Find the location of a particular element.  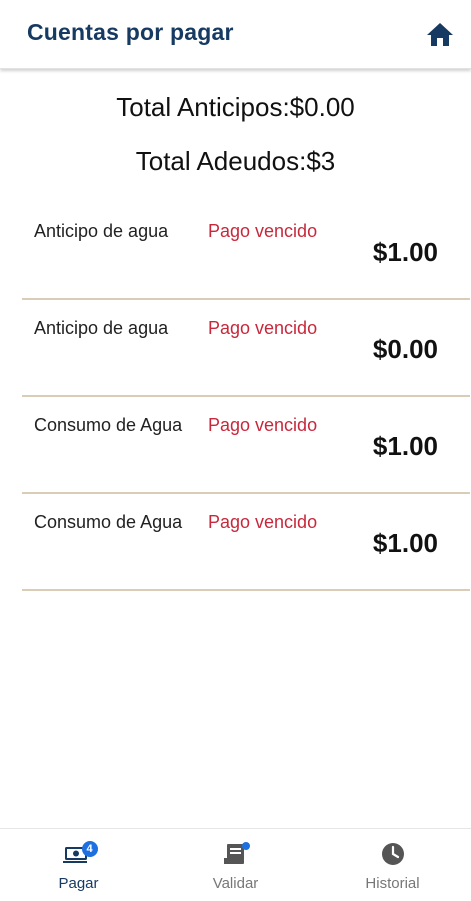

notification-dot is located at coordinates (245, 846).